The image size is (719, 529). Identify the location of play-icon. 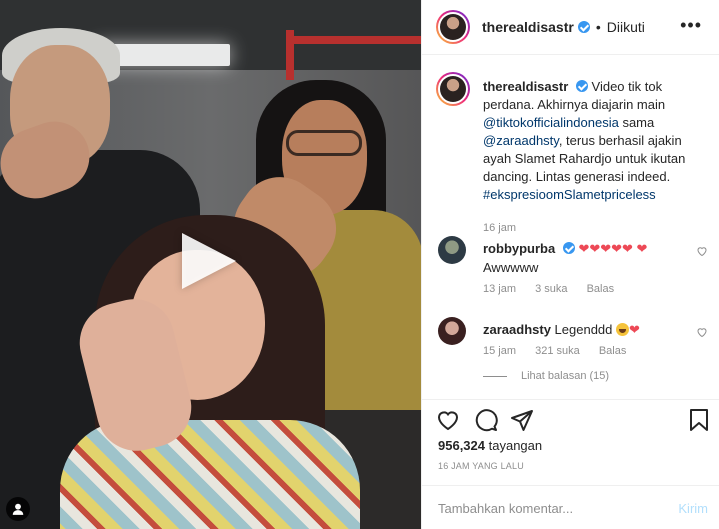
(209, 261).